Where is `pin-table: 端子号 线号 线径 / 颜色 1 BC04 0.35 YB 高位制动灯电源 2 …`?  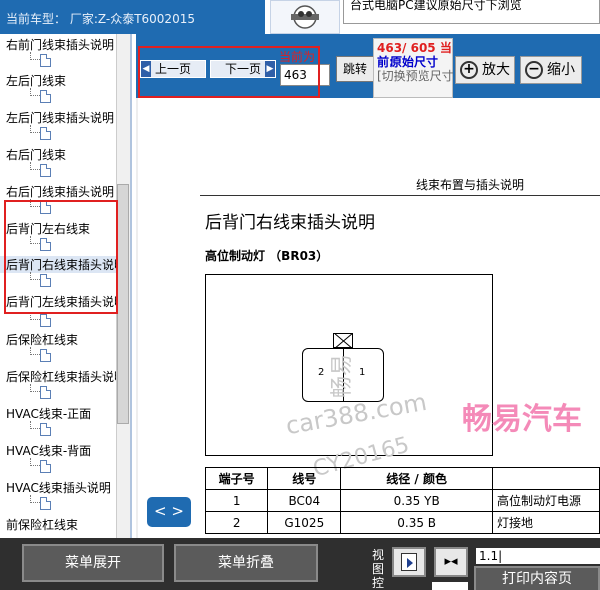 pin-table: 端子号 线号 线径 / 颜色 1 BC04 0.35 YB 高位制动灯电源 2 … is located at coordinates (402, 500).